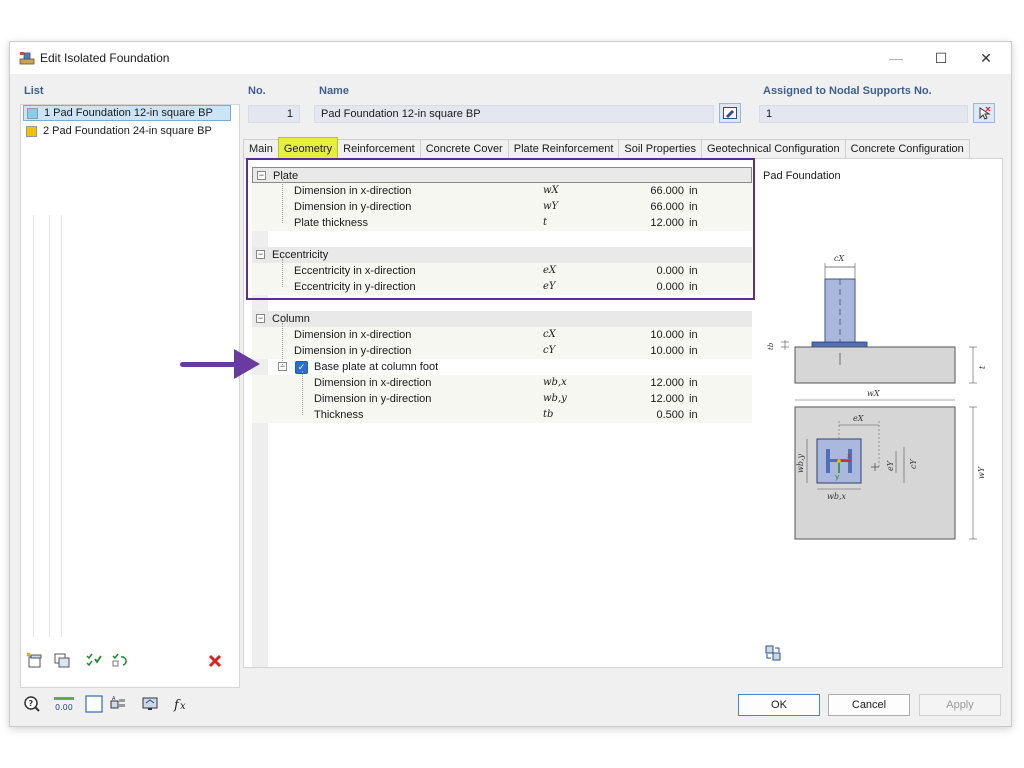 Image resolution: width=1024 pixels, height=768 pixels. Describe the element at coordinates (510, 58) in the screenshot. I see `title-bar: Edit Isolated Foundation — ☐ ✕` at that location.